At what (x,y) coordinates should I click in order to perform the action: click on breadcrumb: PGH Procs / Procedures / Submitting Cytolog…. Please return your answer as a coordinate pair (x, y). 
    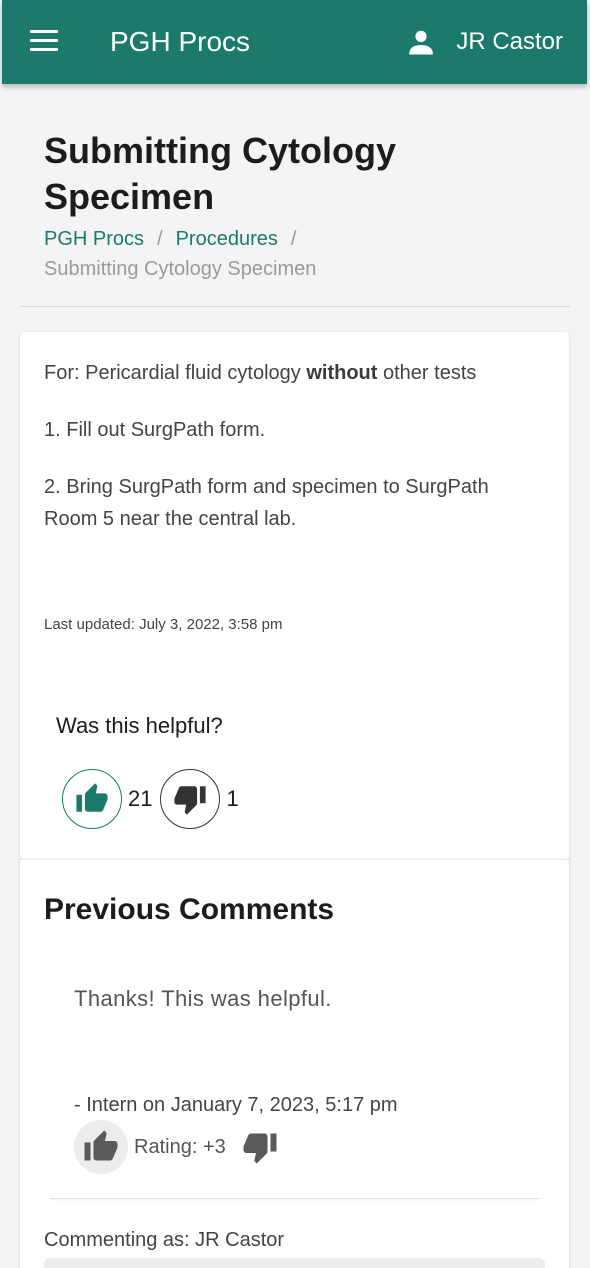
    Looking at the image, I should click on (254, 254).